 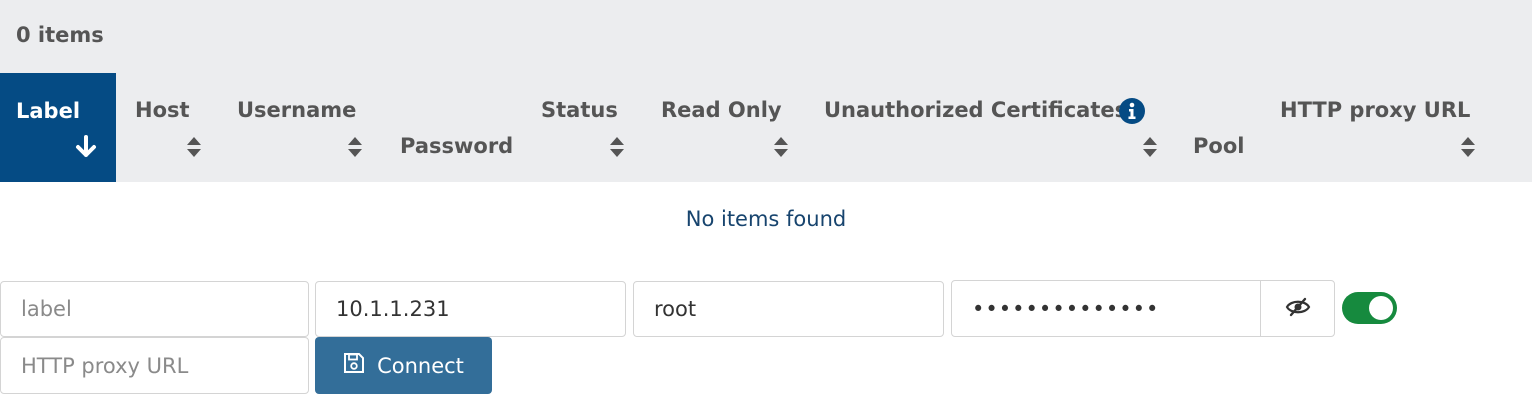 I want to click on column-header-status: Status, so click(x=579, y=110).